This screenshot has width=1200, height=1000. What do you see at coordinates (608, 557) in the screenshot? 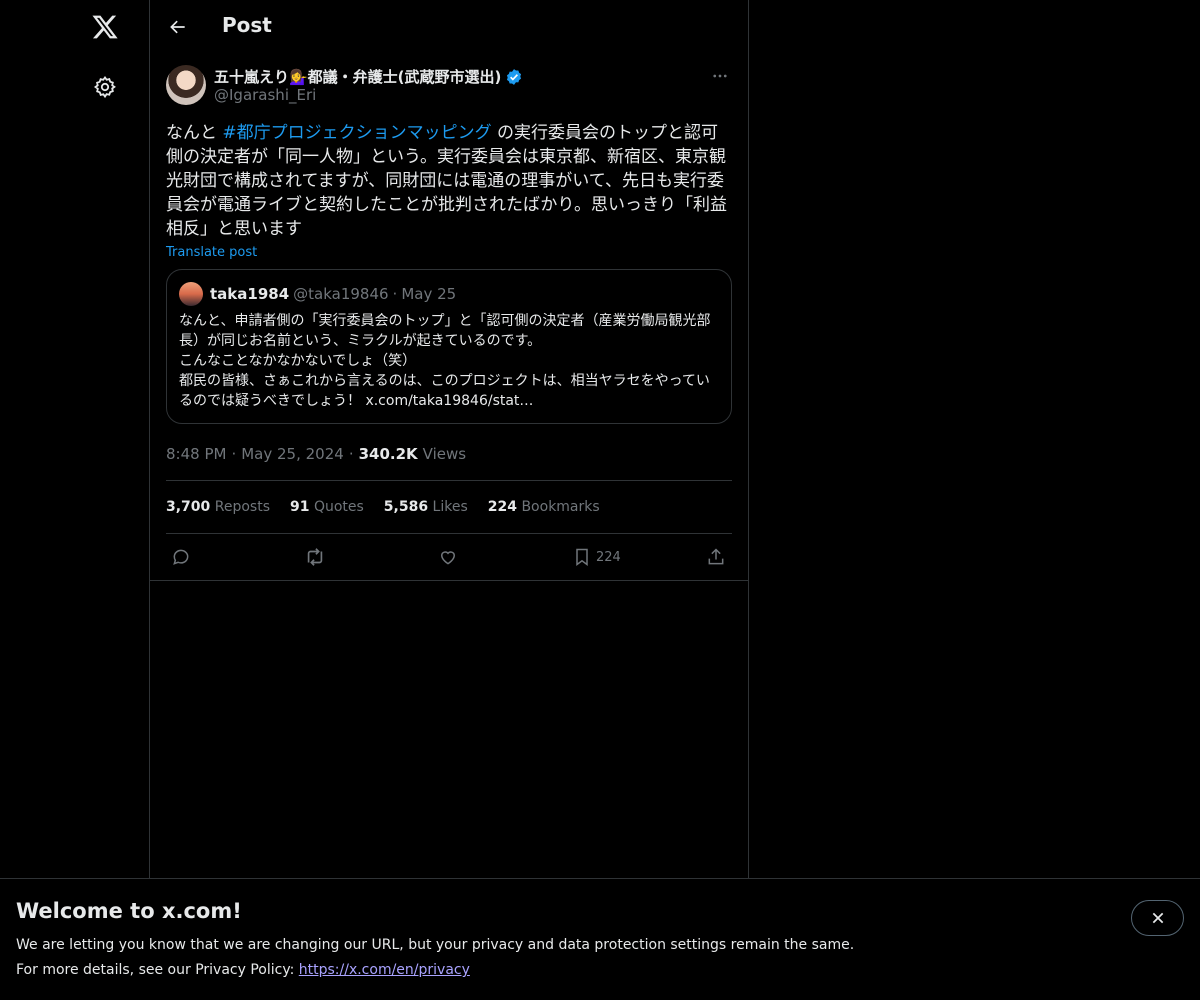
I see `bookmark-count: 224` at bounding box center [608, 557].